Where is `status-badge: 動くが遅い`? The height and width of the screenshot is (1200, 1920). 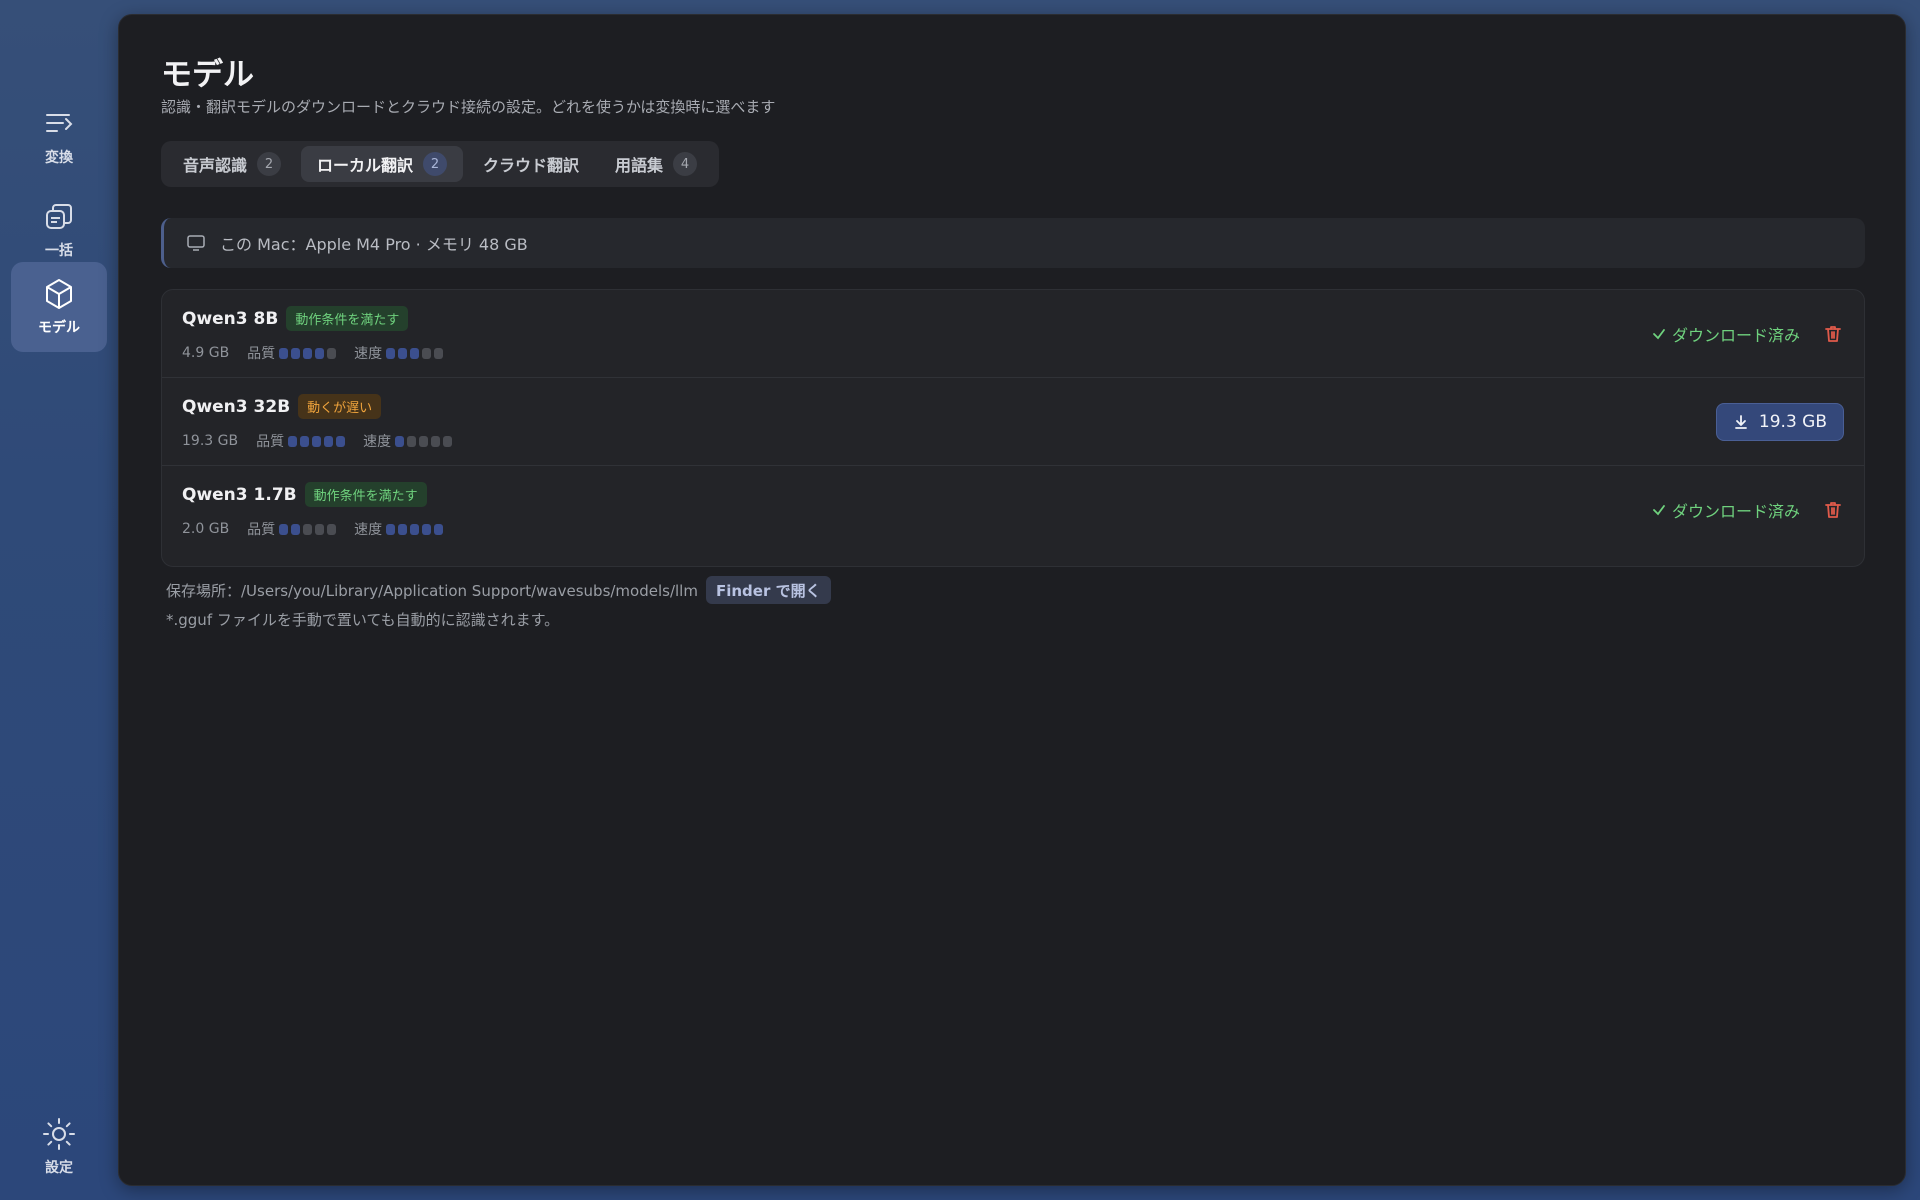 status-badge: 動くが遅い is located at coordinates (340, 406).